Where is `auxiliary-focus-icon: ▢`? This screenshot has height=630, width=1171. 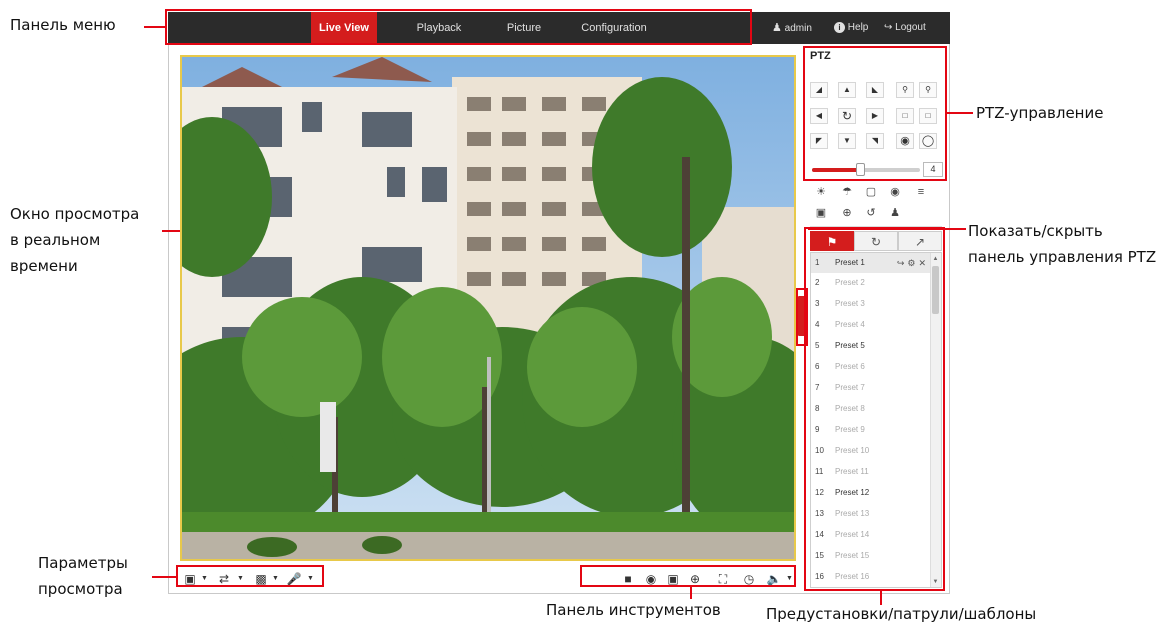 auxiliary-focus-icon: ▢ is located at coordinates (871, 192).